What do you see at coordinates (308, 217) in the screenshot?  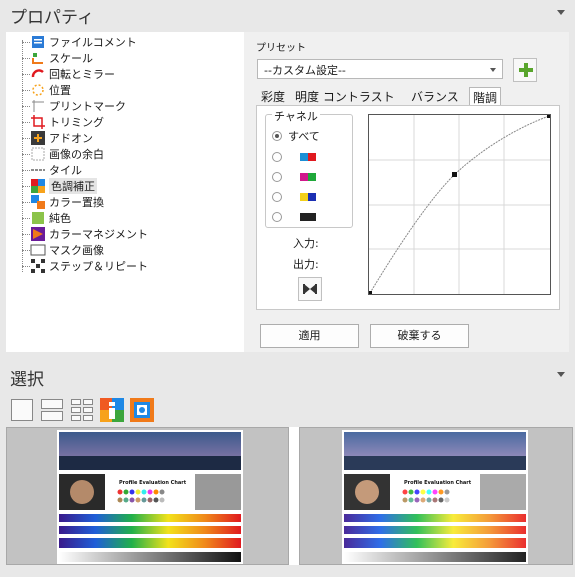 I see `black-swatch` at bounding box center [308, 217].